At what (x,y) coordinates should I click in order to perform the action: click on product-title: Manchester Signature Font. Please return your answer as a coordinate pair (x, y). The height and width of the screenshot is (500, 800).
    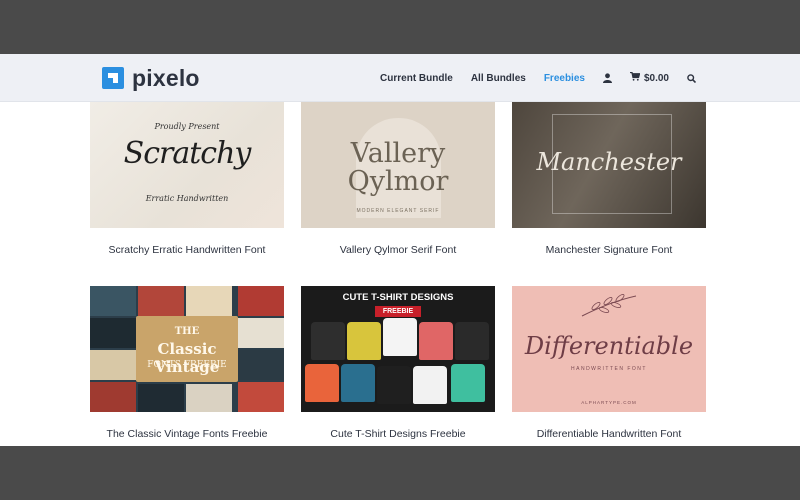
    Looking at the image, I should click on (609, 250).